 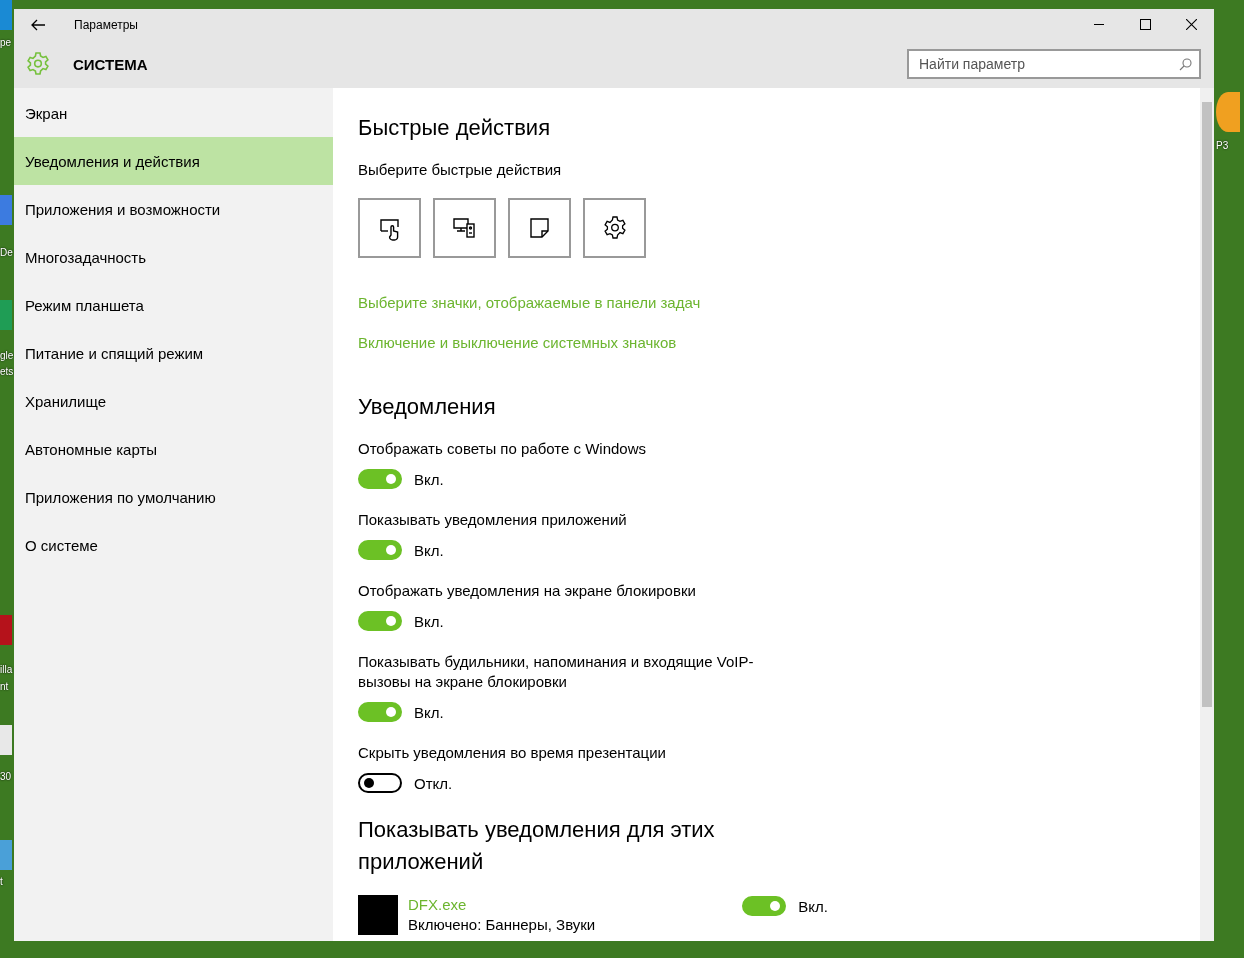 I want to click on scrollbar-thumb, so click(x=1207, y=404).